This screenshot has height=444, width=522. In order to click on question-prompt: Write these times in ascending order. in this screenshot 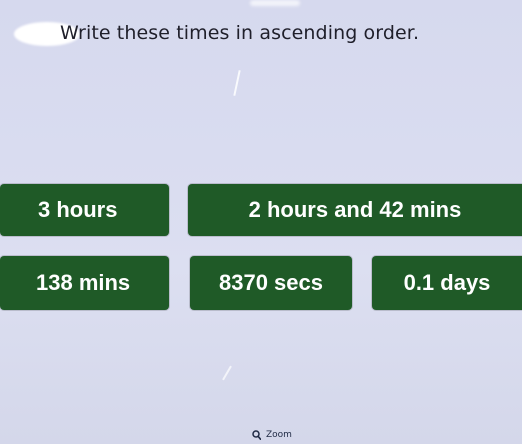, I will do `click(240, 33)`.